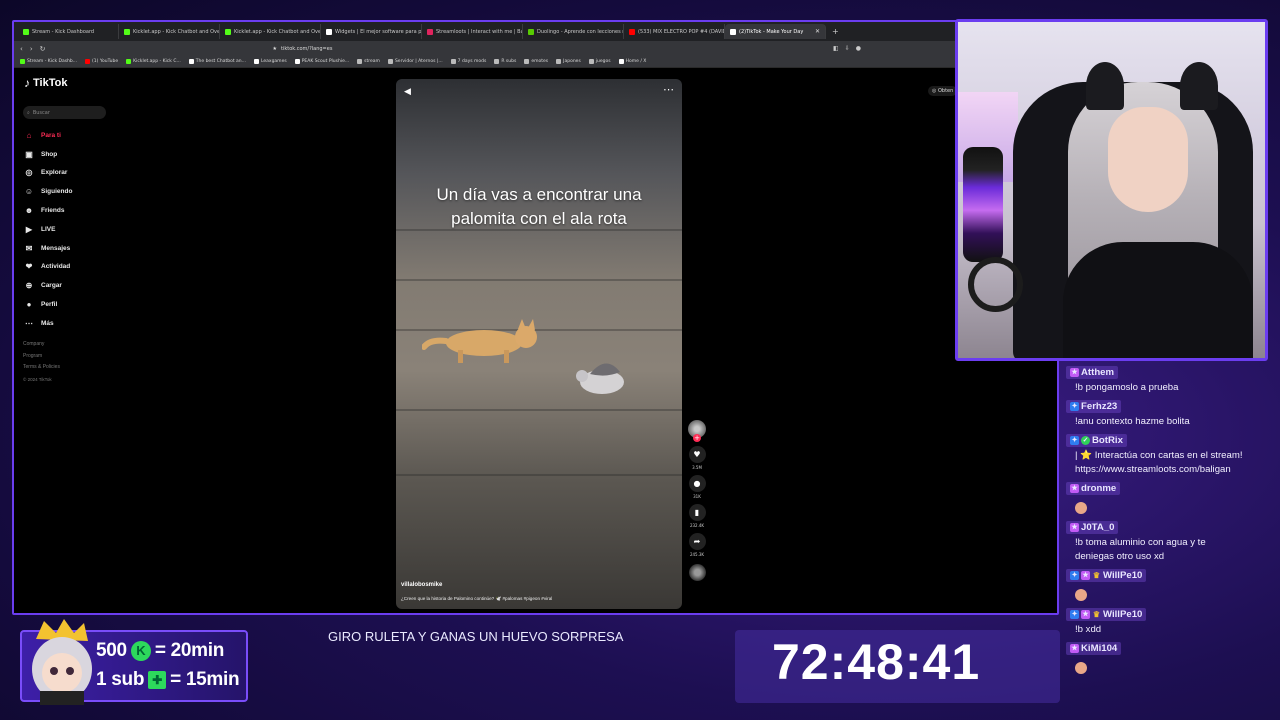  I want to click on bookmark-item: Leaxgames, so click(270, 61).